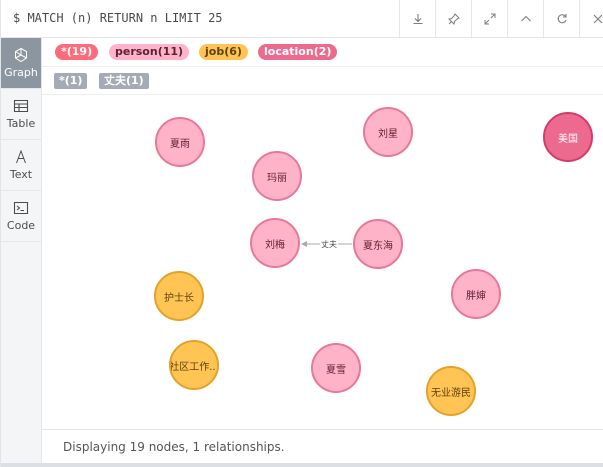  I want to click on query-text: $ MATCH (n) RETURN n LIMIT 25, so click(118, 18).